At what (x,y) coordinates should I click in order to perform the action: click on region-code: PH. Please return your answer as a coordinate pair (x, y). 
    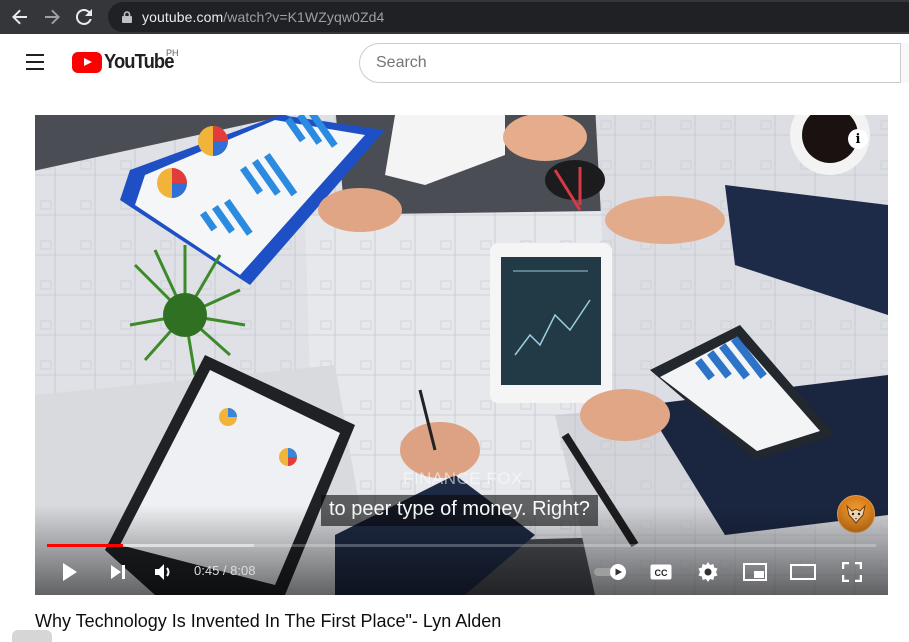
    Looking at the image, I should click on (172, 53).